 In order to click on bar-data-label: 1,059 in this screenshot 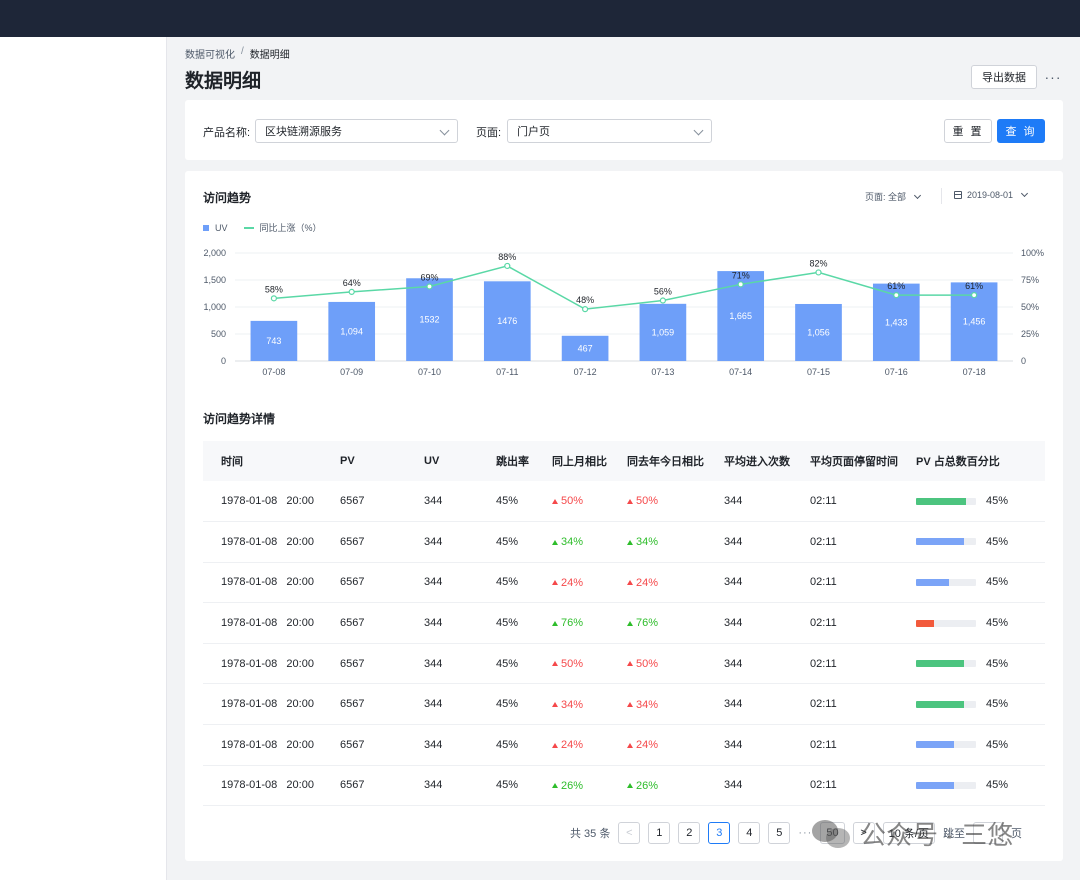, I will do `click(663, 332)`.